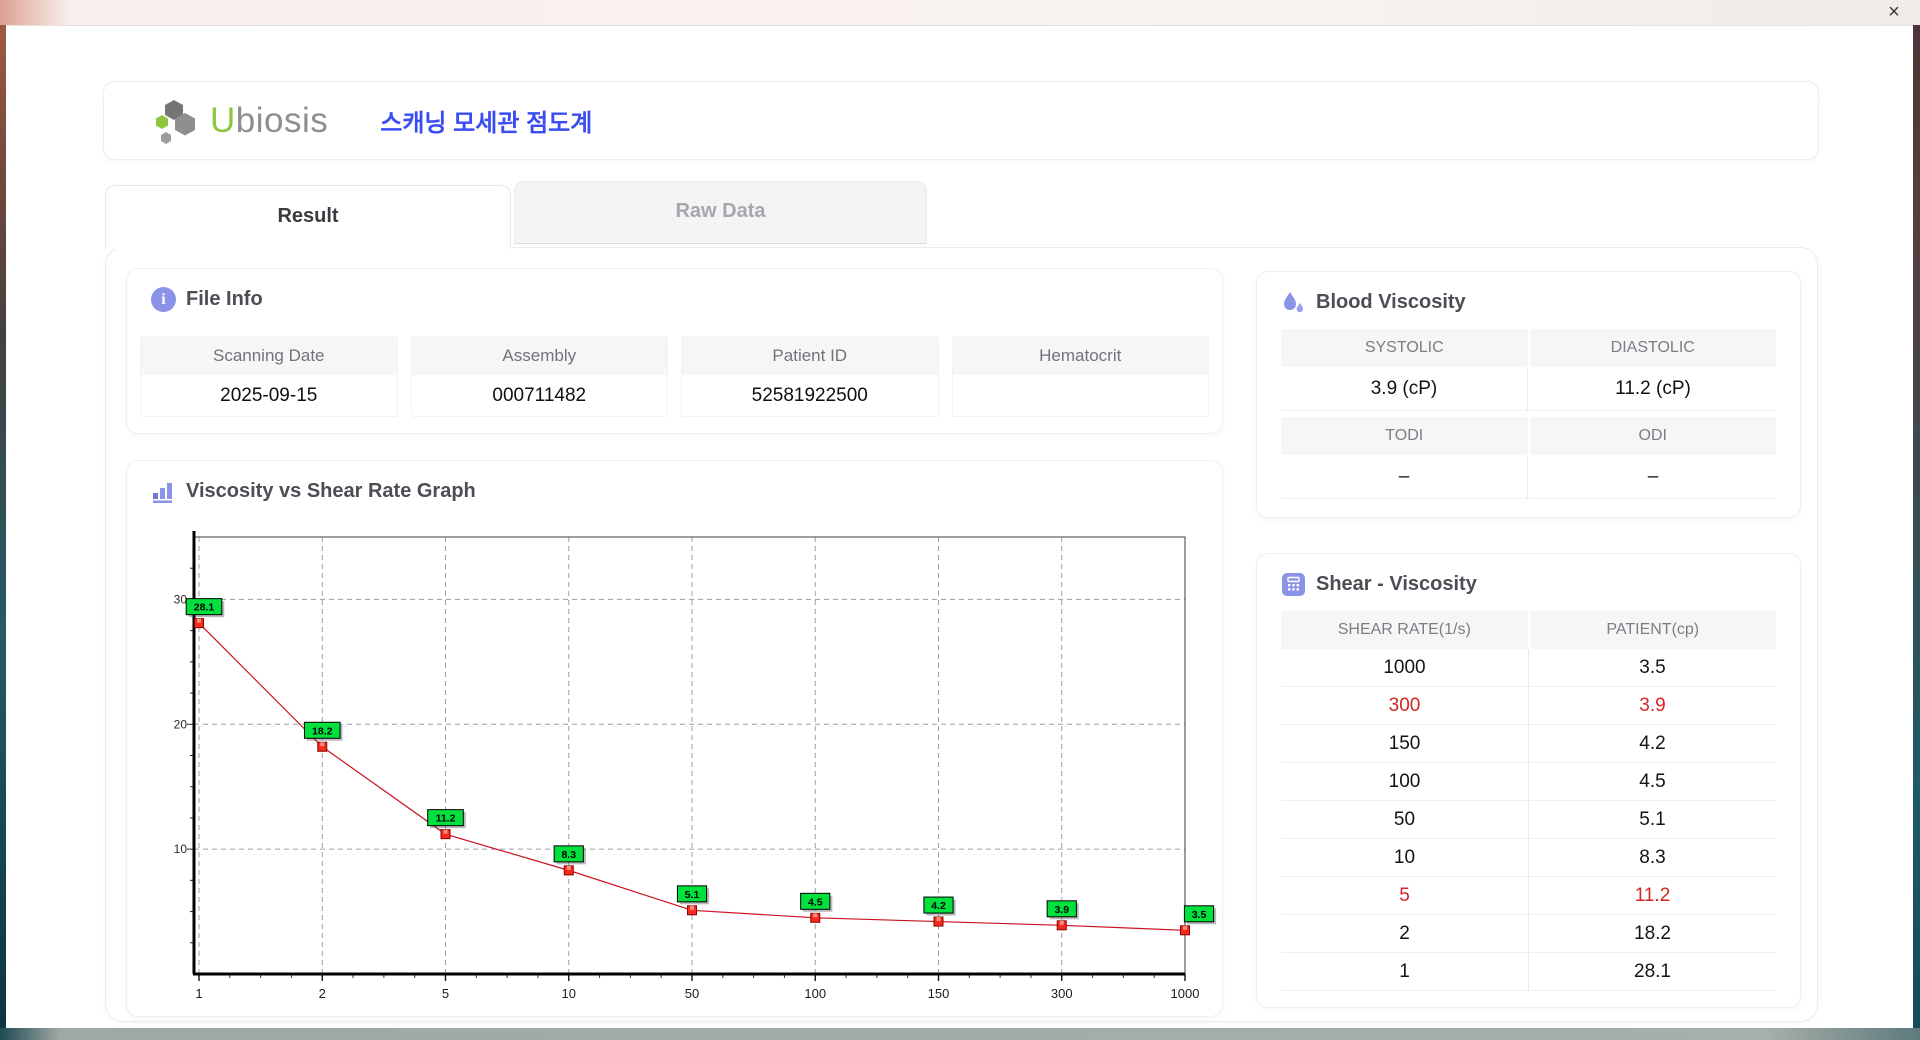 The width and height of the screenshot is (1920, 1040). What do you see at coordinates (1404, 477) in the screenshot?
I see `todi-value: –` at bounding box center [1404, 477].